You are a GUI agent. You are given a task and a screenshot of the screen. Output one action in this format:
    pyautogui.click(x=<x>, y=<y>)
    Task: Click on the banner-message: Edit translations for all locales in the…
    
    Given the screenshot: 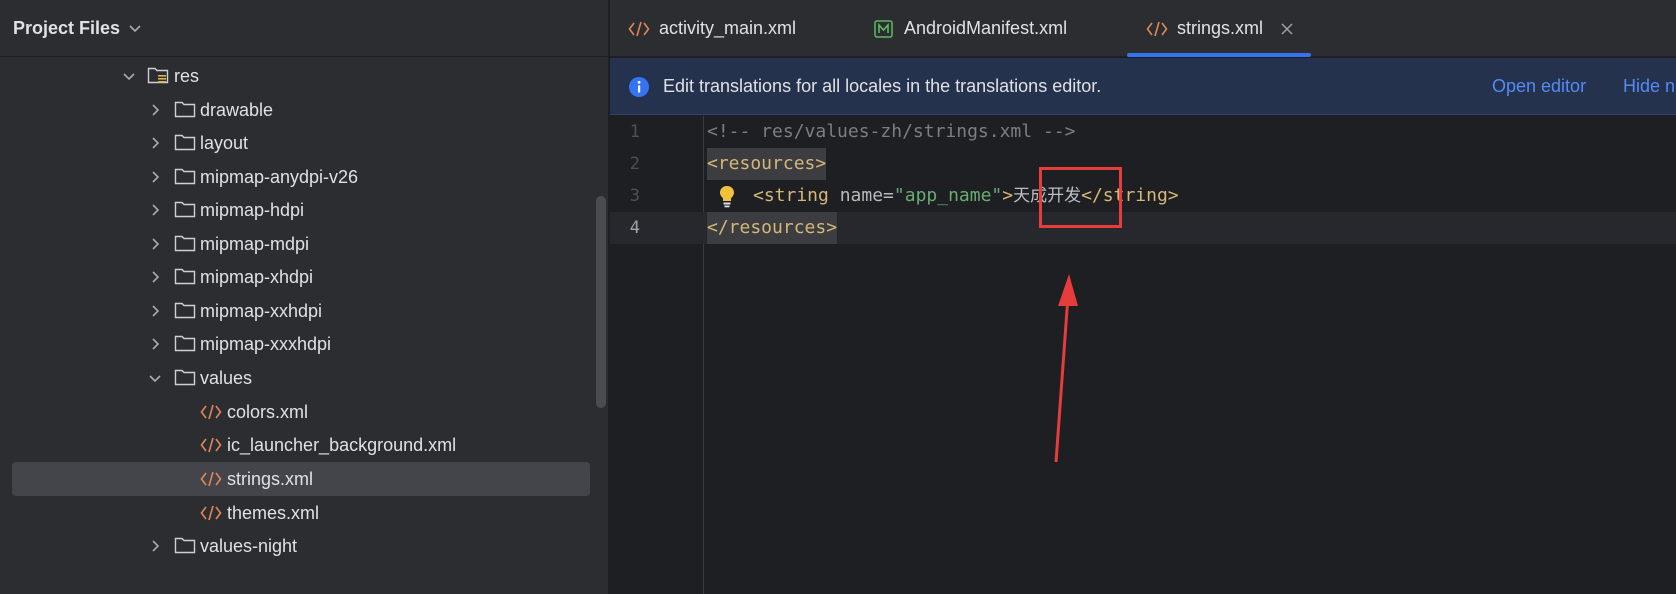 What is the action you would take?
    pyautogui.click(x=882, y=85)
    